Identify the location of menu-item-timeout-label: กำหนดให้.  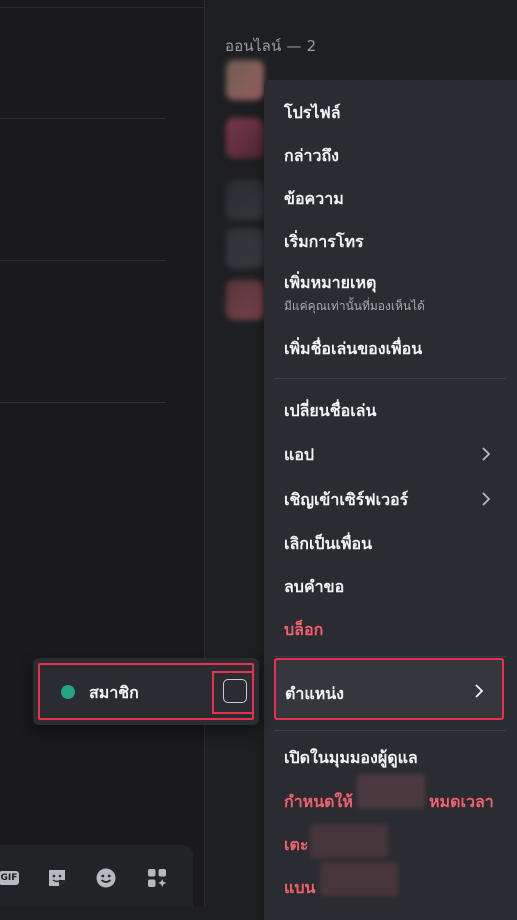
(318, 801).